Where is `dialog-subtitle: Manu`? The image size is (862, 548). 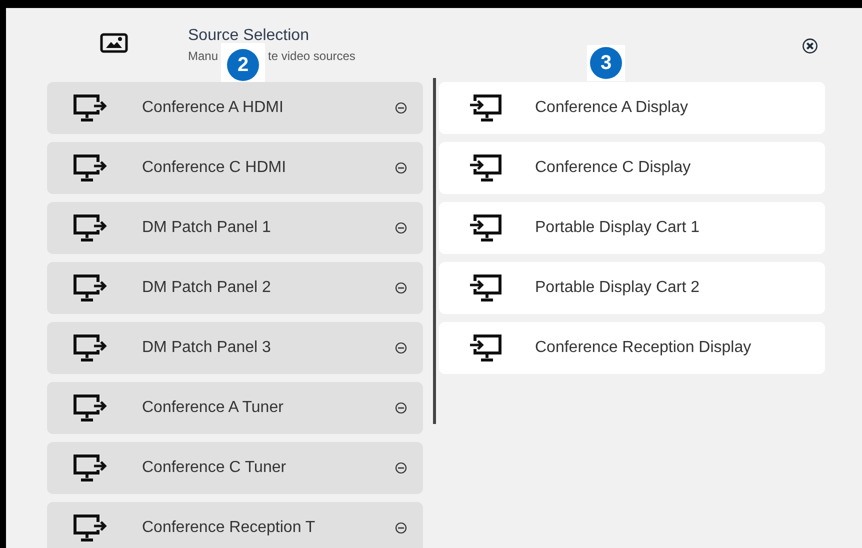
dialog-subtitle: Manu is located at coordinates (203, 56).